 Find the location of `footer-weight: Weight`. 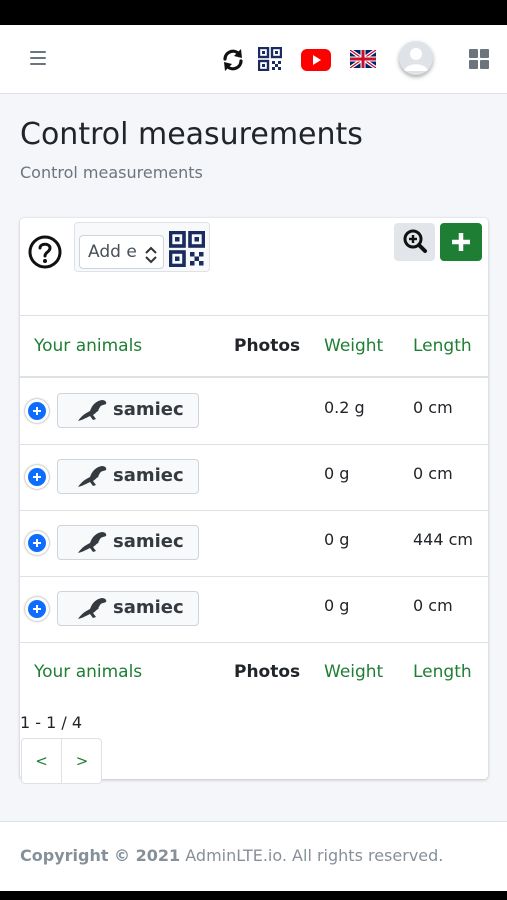

footer-weight: Weight is located at coordinates (353, 672).